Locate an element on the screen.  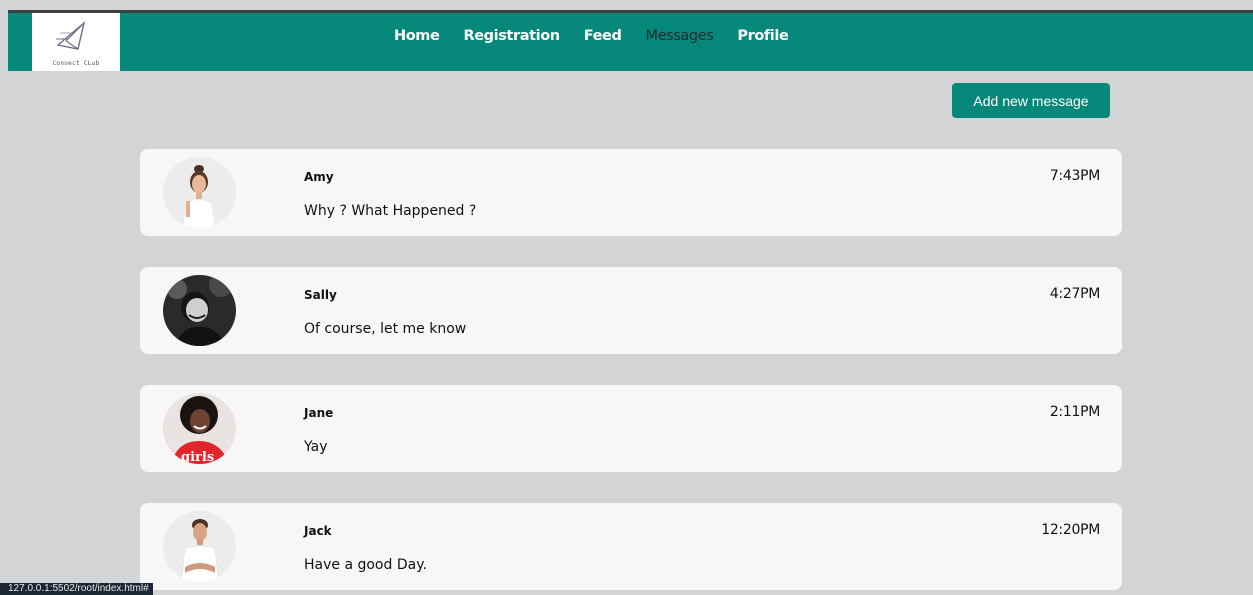
sender-name: Amy is located at coordinates (319, 177).